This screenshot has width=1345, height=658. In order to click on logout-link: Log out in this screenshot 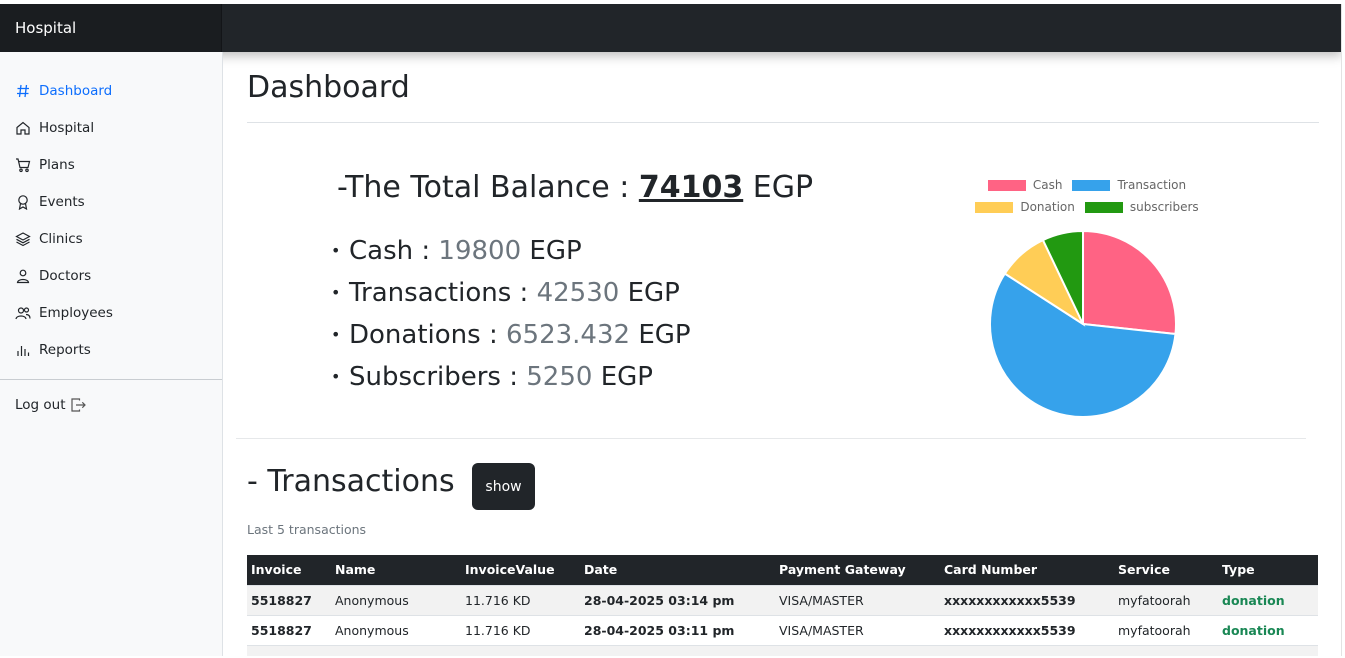, I will do `click(50, 405)`.